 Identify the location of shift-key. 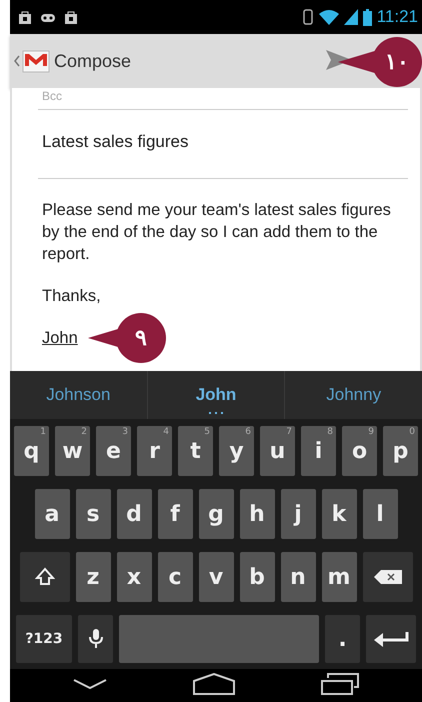
(45, 577).